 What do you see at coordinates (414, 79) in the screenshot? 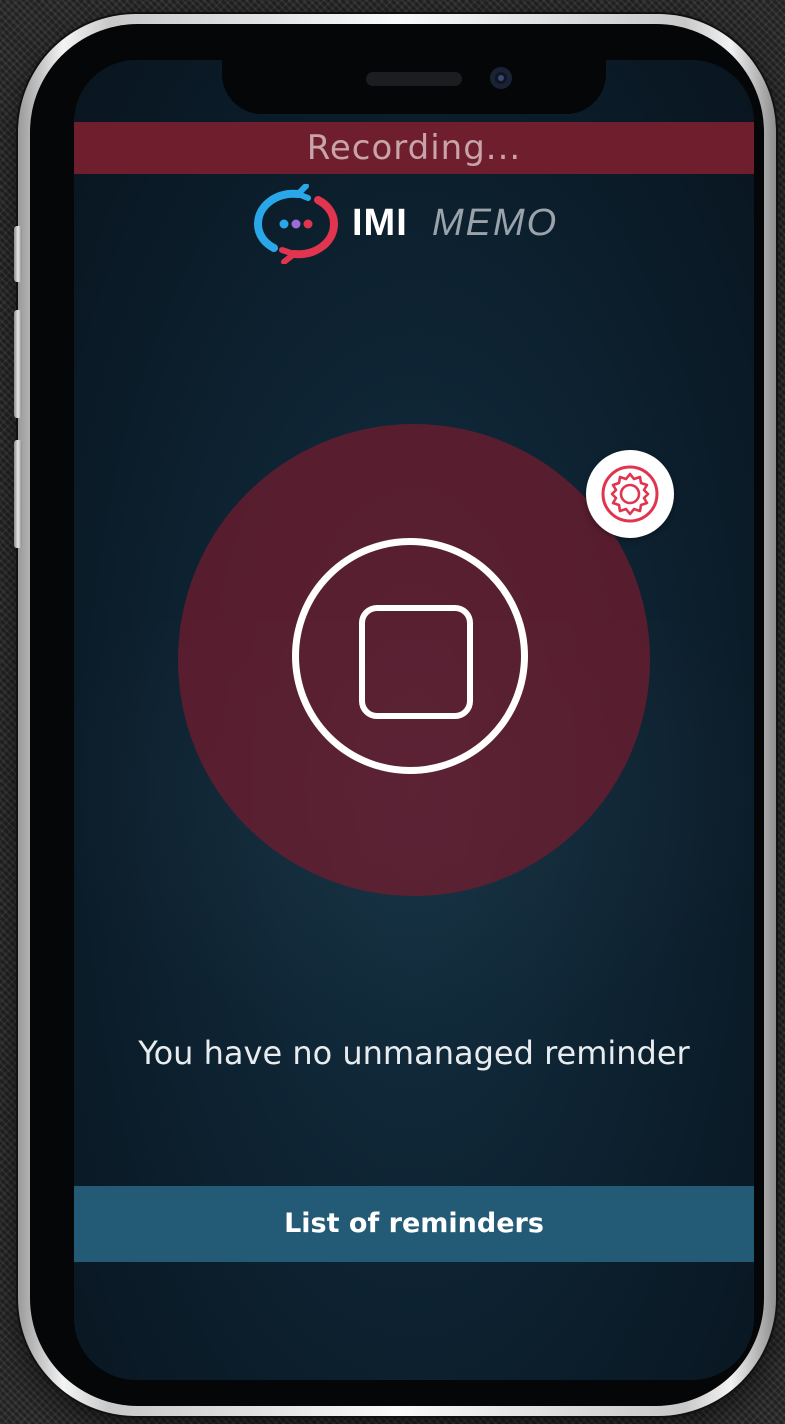
I see `speaker-grille` at bounding box center [414, 79].